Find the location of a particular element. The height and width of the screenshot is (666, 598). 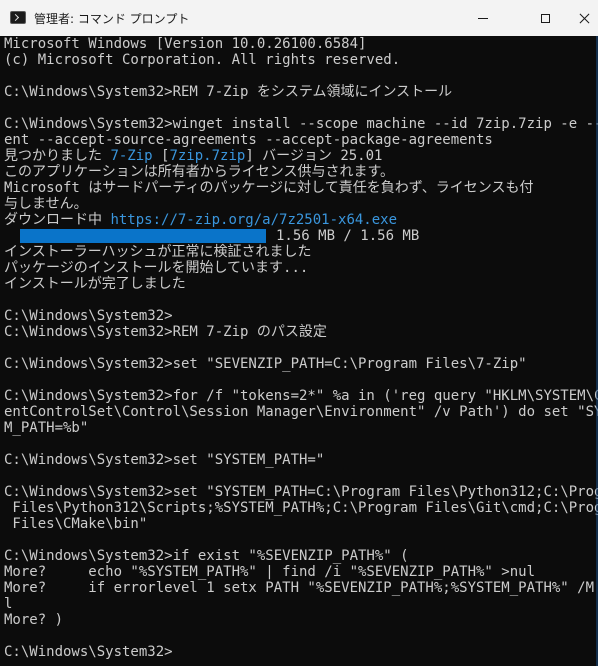

console-text: ] バージョン 25.01 is located at coordinates (314, 156).